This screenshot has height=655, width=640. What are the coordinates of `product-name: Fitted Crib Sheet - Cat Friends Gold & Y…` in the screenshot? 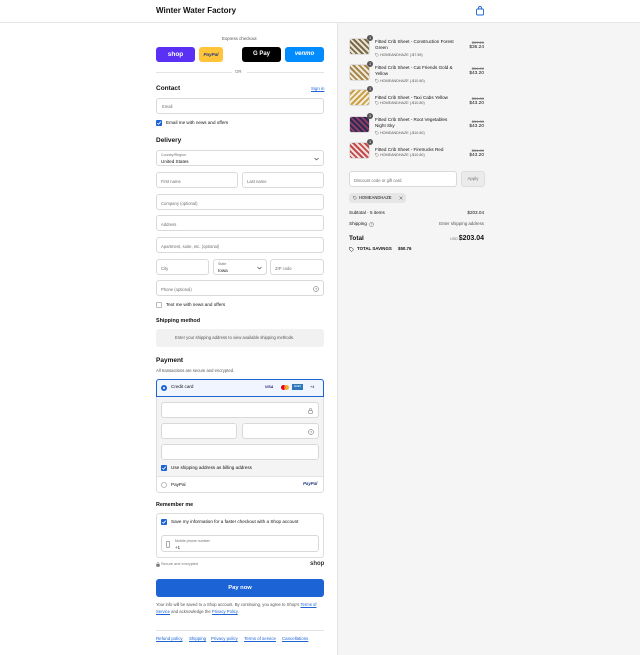 It's located at (414, 70).